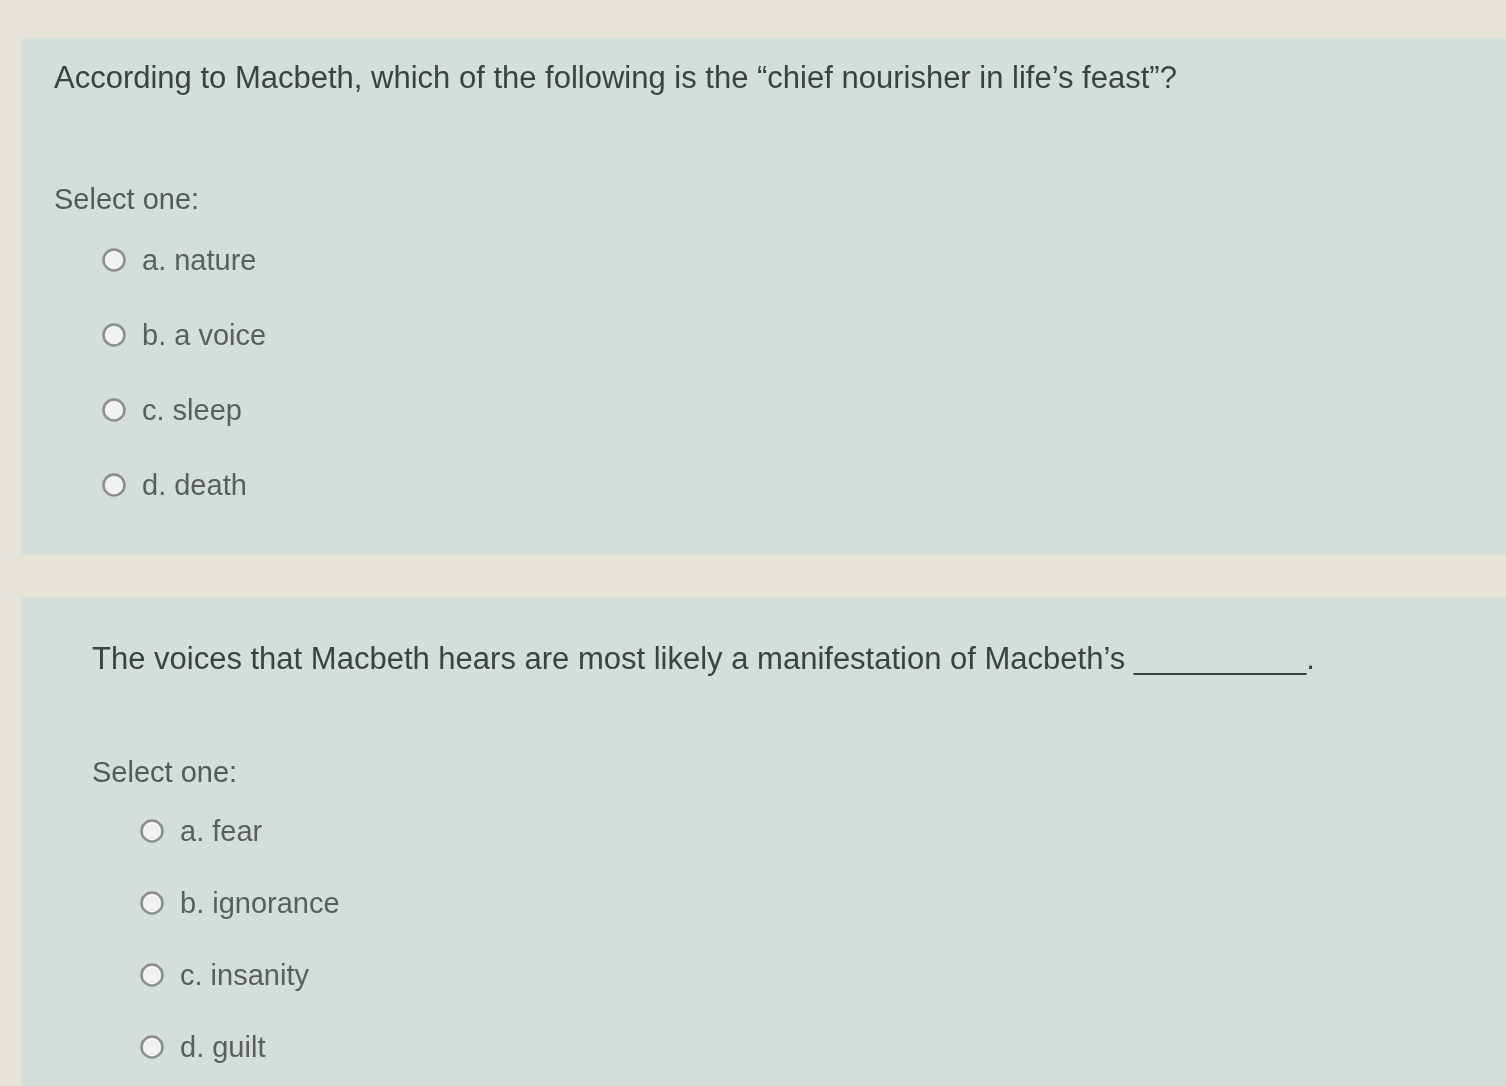  Describe the element at coordinates (223, 1047) in the screenshot. I see `option-label: d. guilt` at that location.